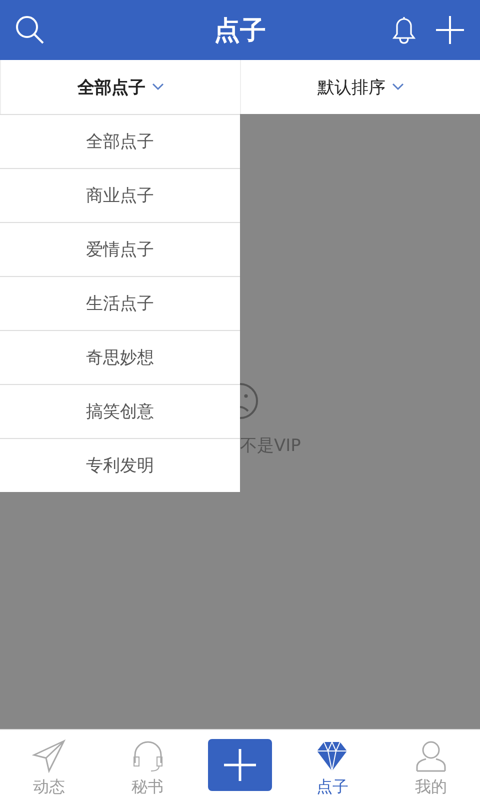 The image size is (480, 800). Describe the element at coordinates (147, 756) in the screenshot. I see `headset-icon` at that location.